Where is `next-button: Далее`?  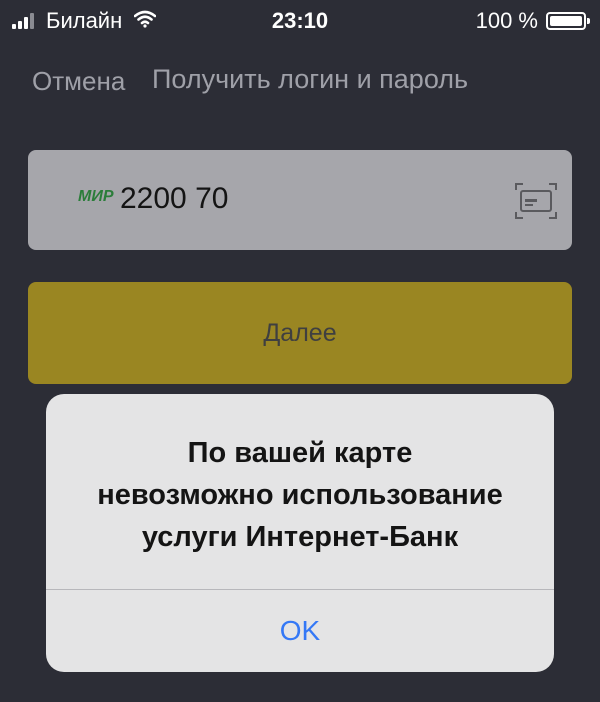
next-button: Далее is located at coordinates (300, 333).